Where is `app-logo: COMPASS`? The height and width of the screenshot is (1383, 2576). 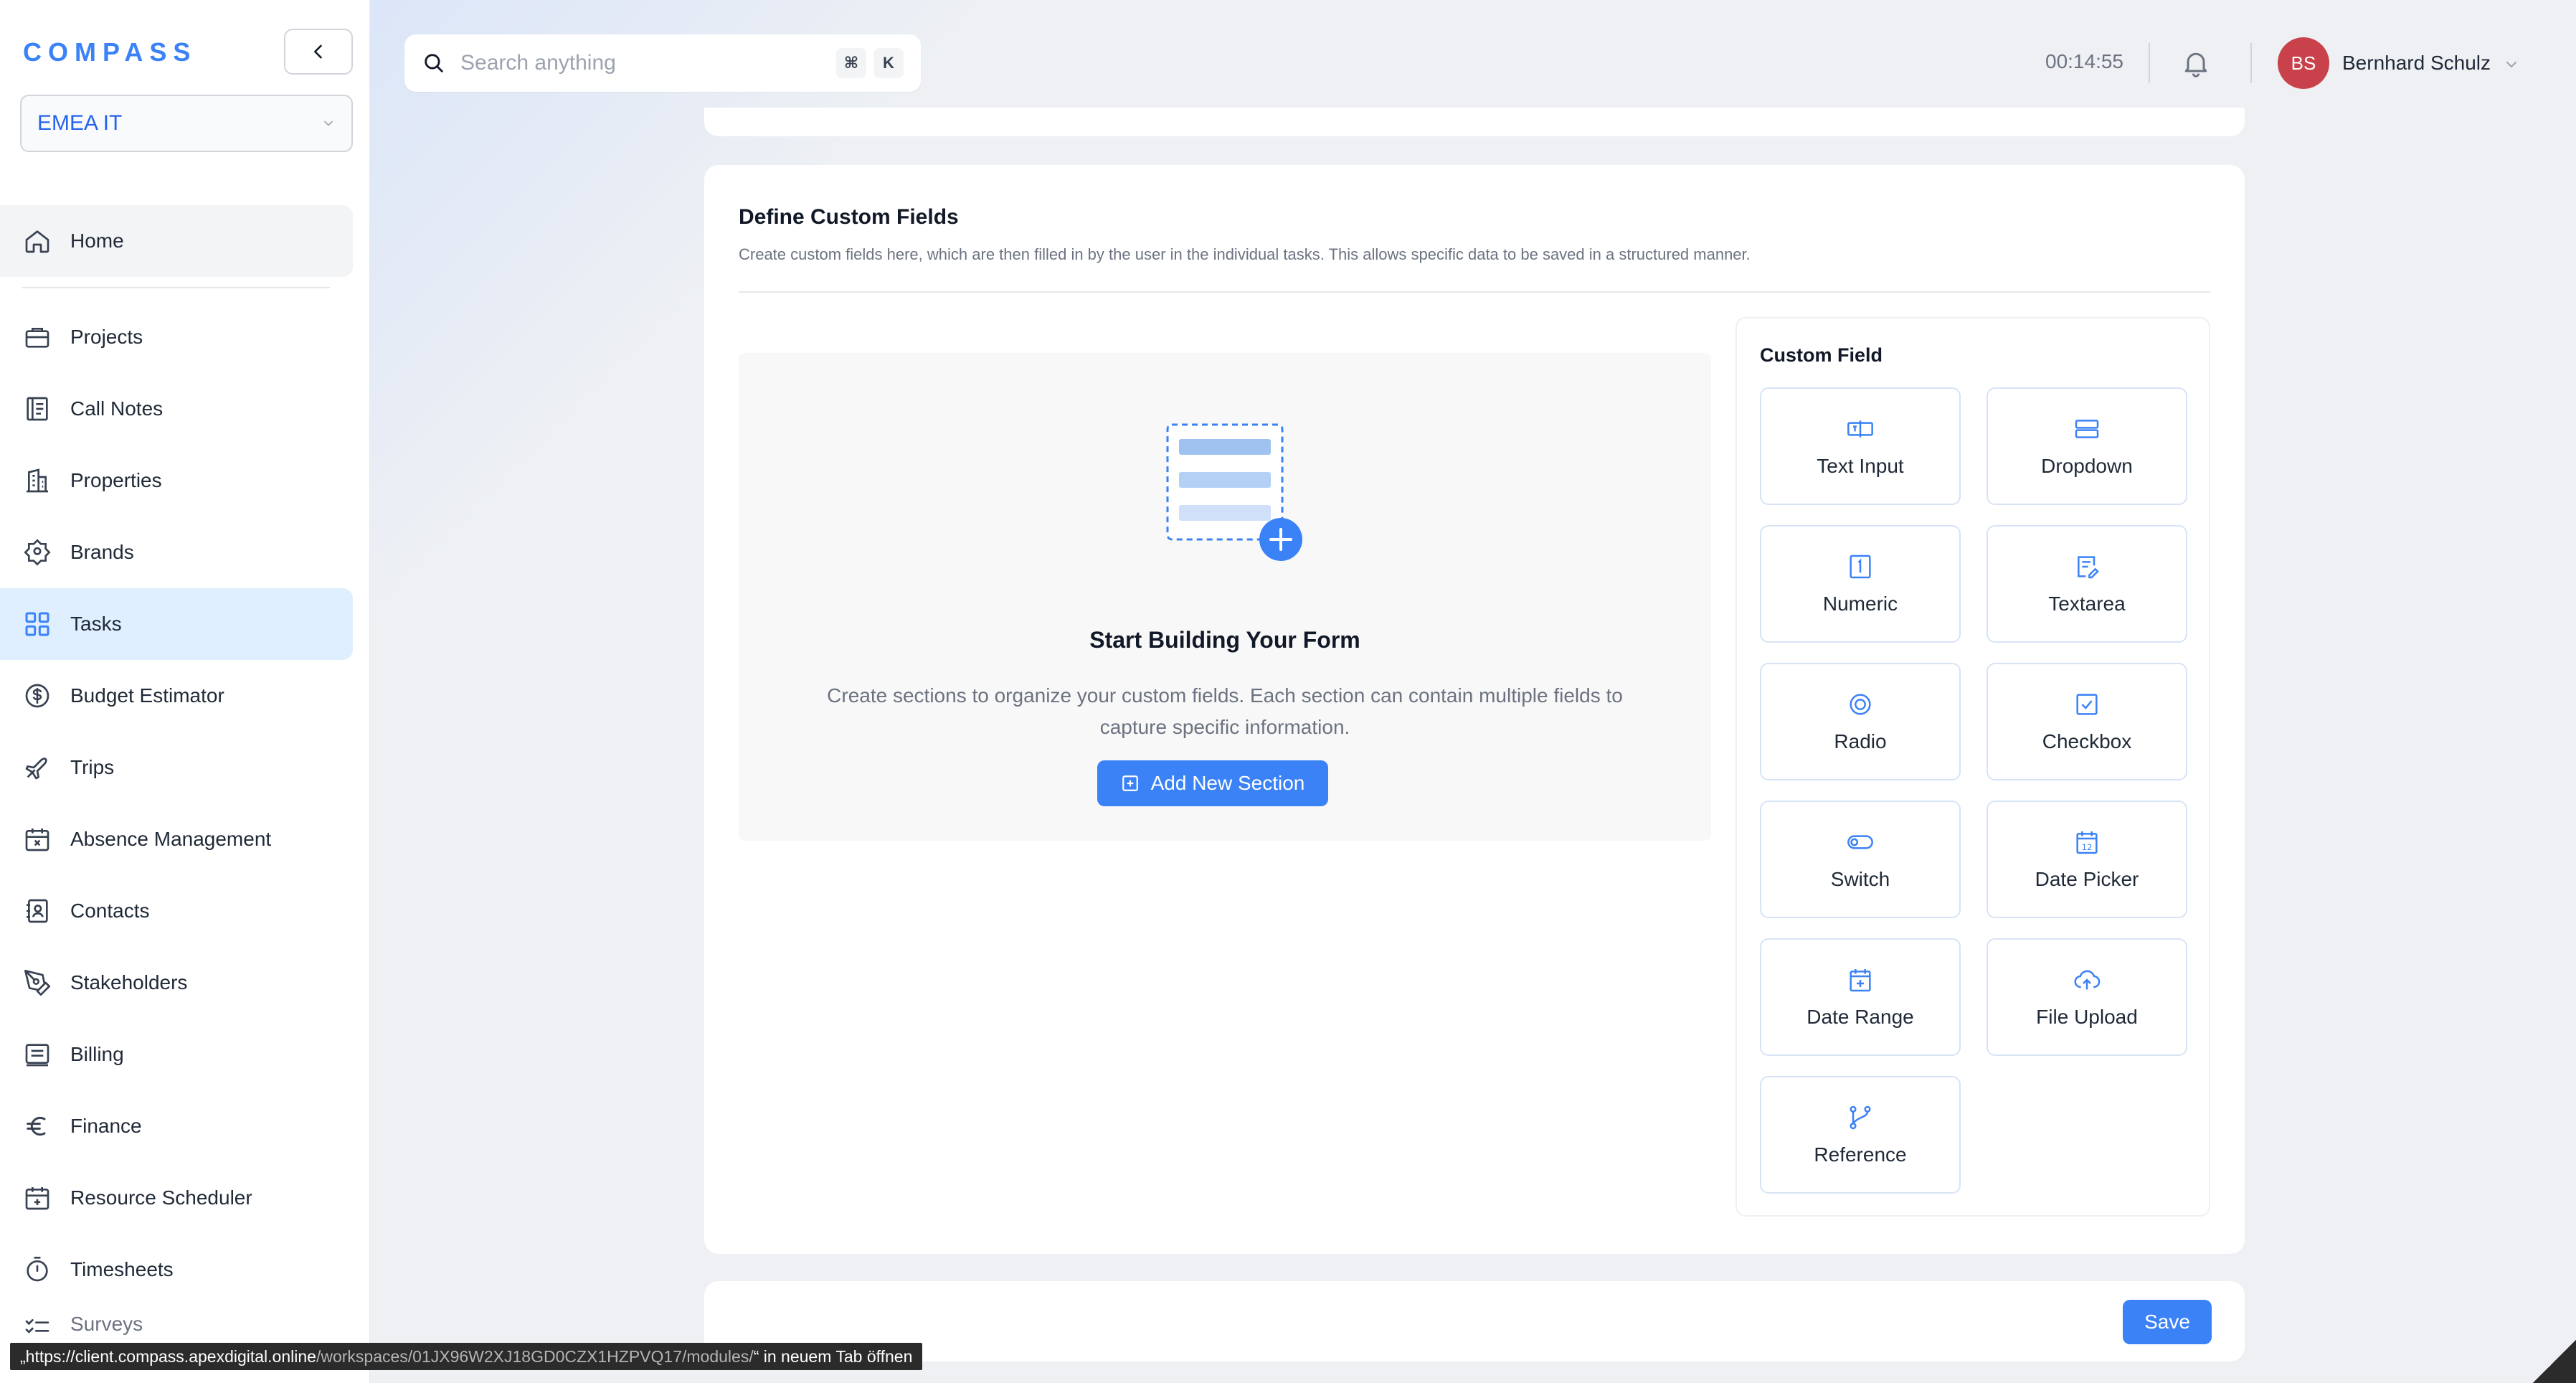
app-logo: COMPASS is located at coordinates (109, 52).